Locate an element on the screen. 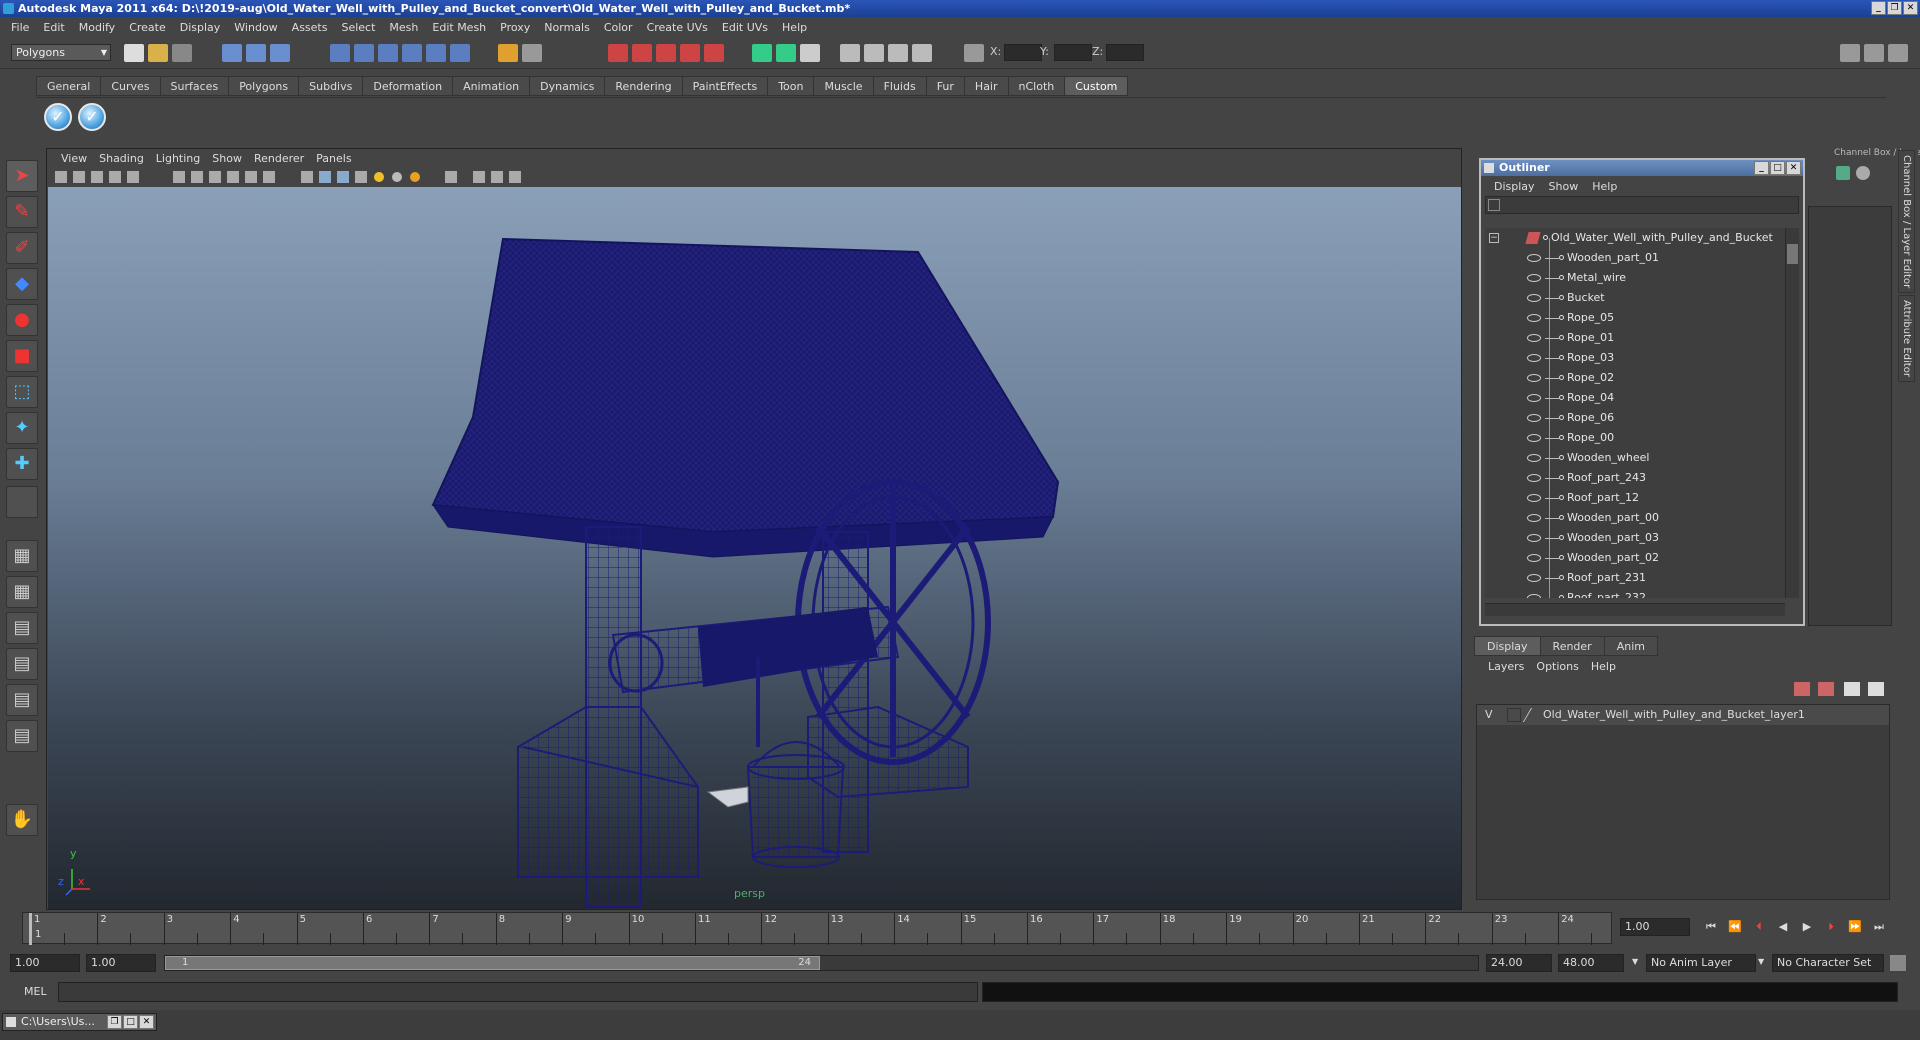 Image resolution: width=1920 pixels, height=1040 pixels. outliner-item: Roof_part_12 is located at coordinates (1635, 498).